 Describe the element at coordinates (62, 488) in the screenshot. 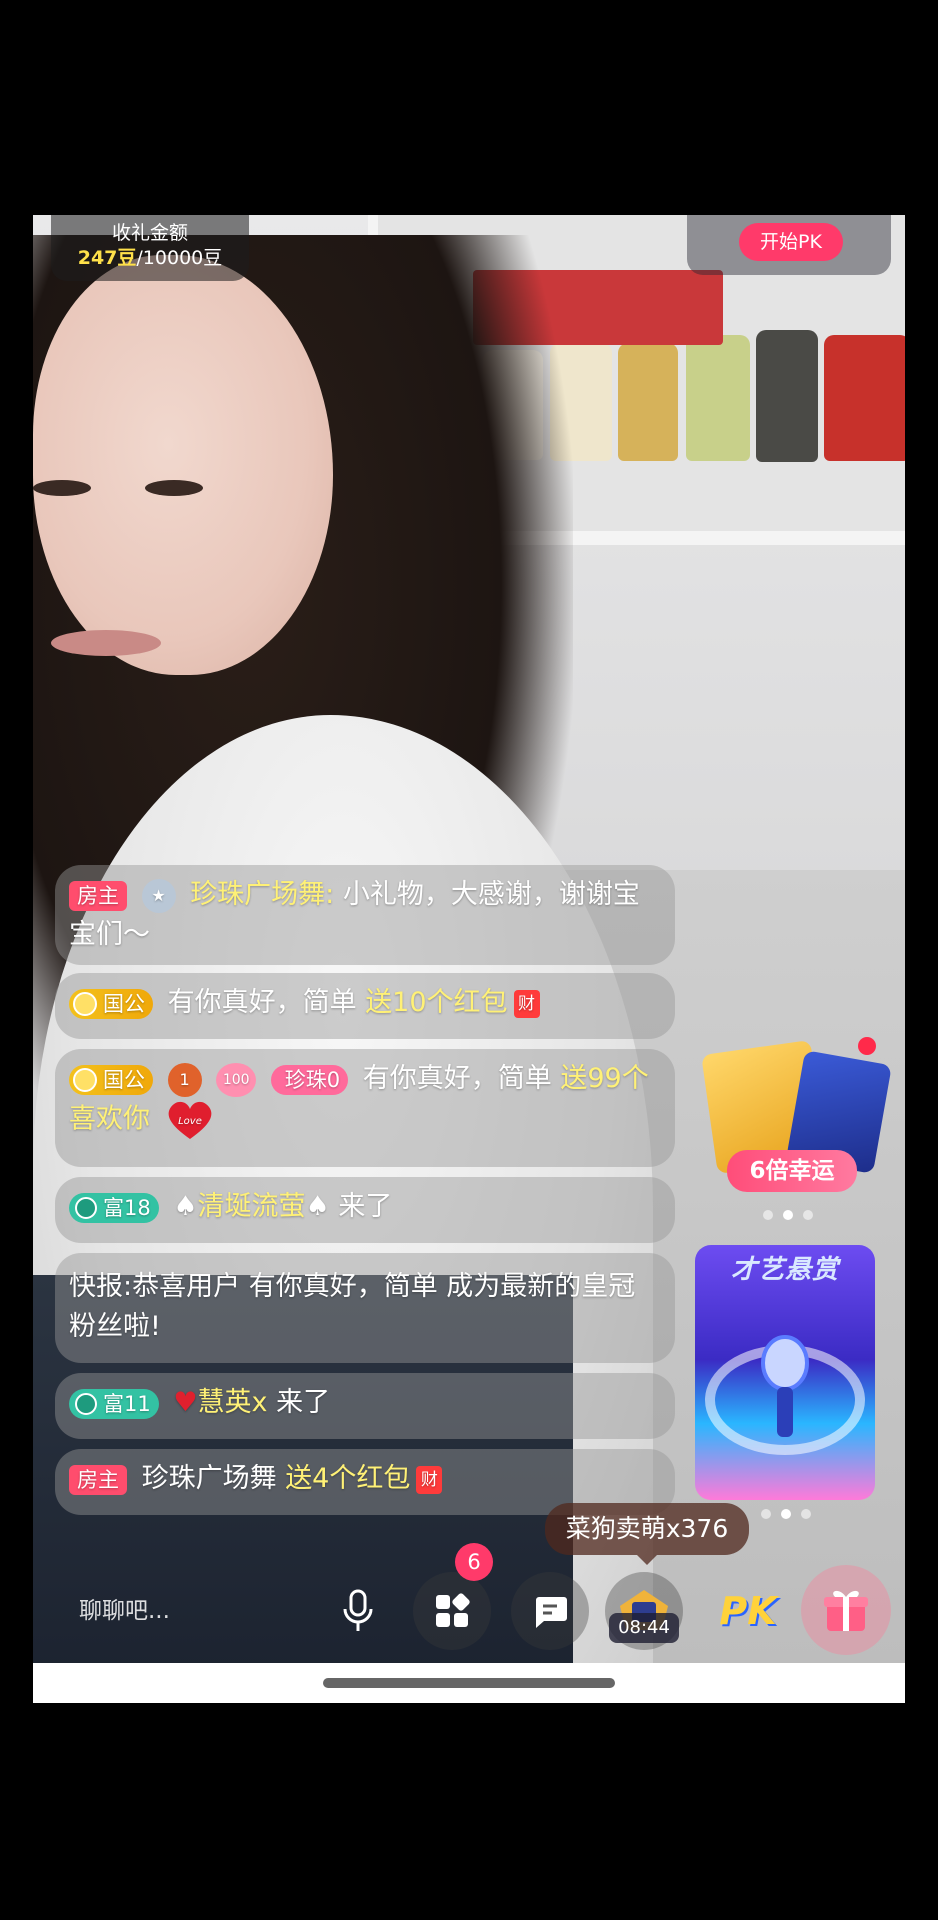

I see `left-eye` at that location.